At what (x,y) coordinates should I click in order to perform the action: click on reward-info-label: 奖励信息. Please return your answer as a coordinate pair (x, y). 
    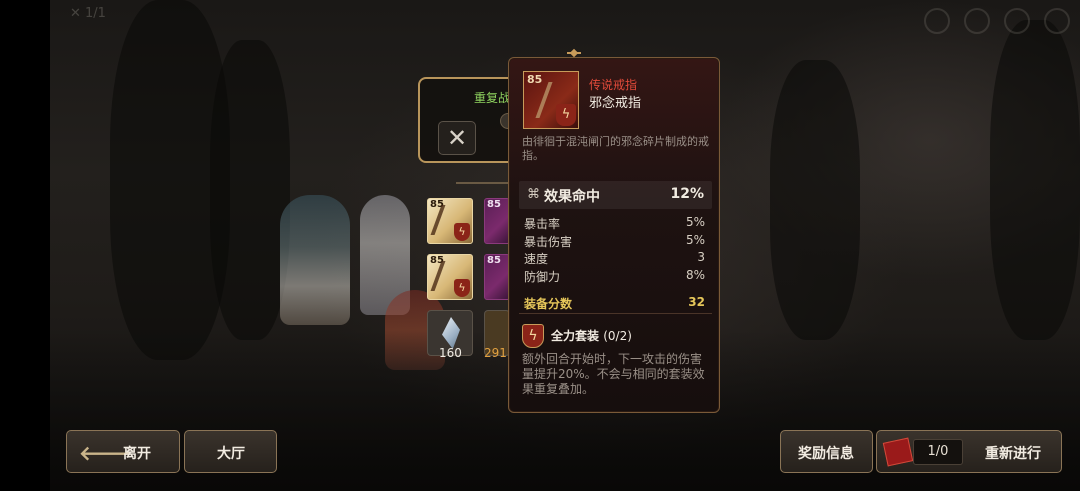
    Looking at the image, I should click on (826, 454).